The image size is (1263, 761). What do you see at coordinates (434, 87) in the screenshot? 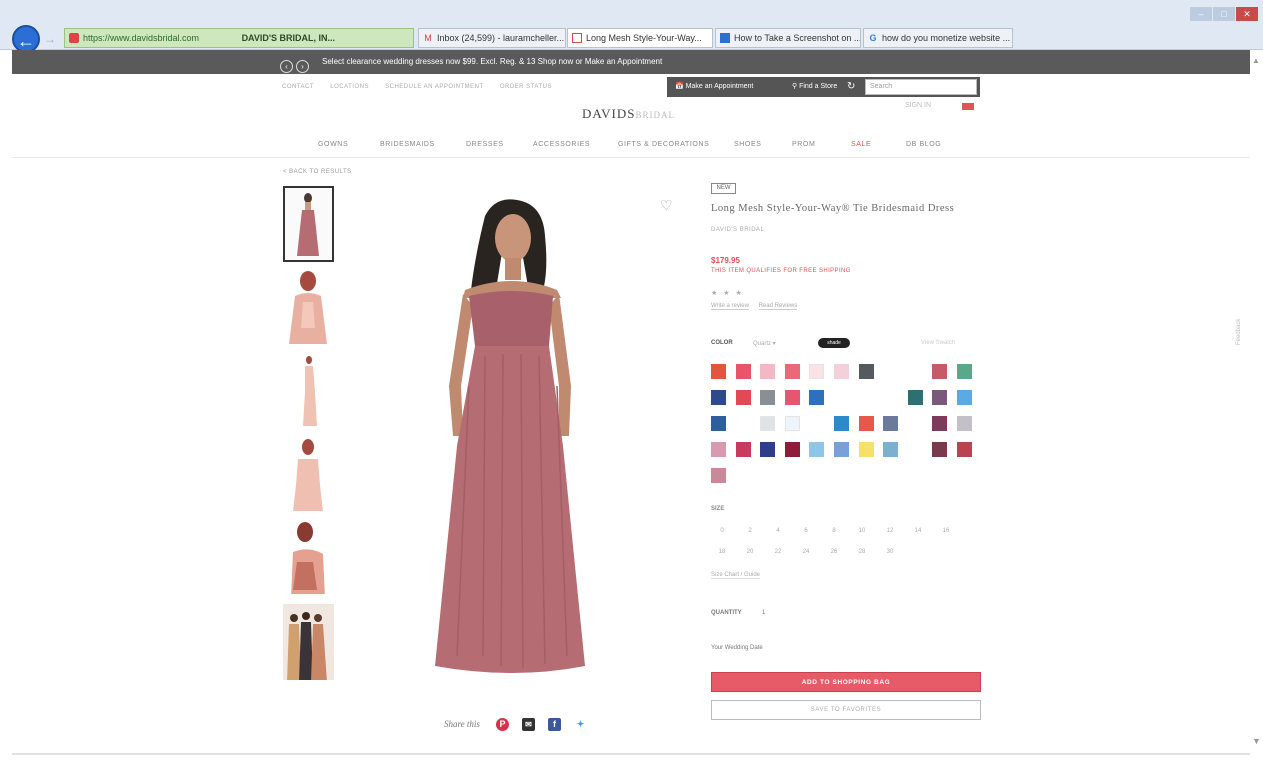
I see `util-link-appointment: SCHEDULE AN APPOINTMENT` at bounding box center [434, 87].